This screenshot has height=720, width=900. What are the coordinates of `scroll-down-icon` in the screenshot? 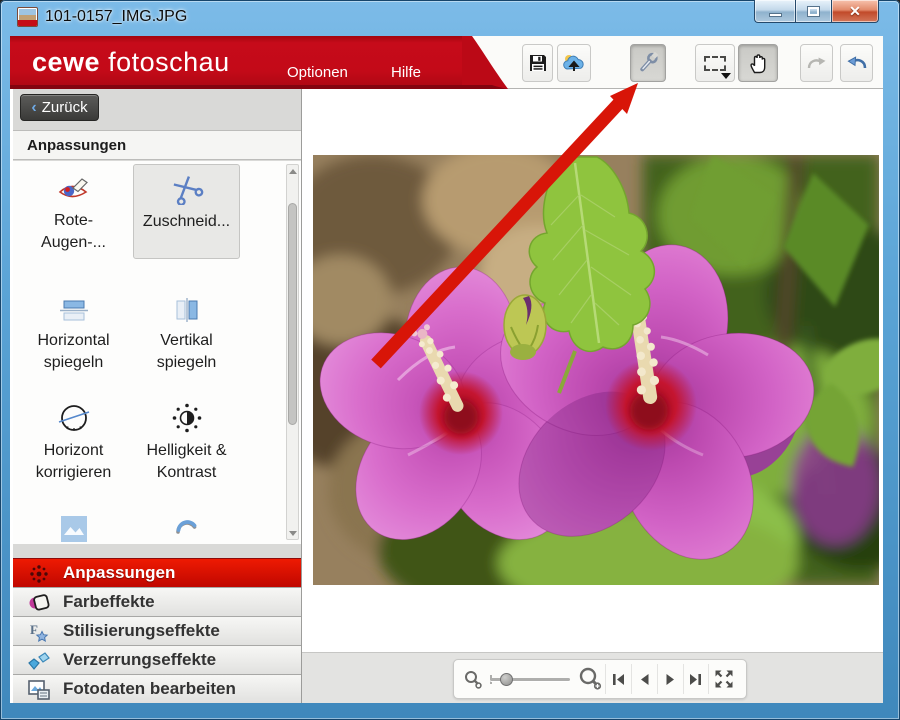 It's located at (292, 533).